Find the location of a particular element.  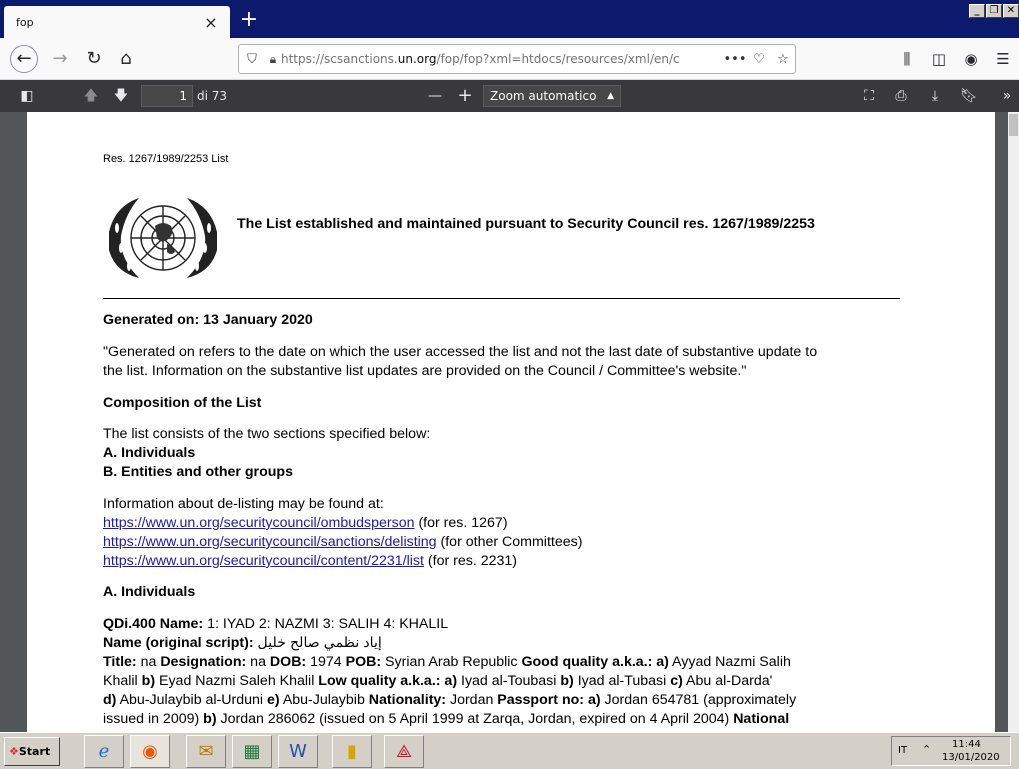

toggle-sidebar-icon: ◧ is located at coordinates (27, 96).